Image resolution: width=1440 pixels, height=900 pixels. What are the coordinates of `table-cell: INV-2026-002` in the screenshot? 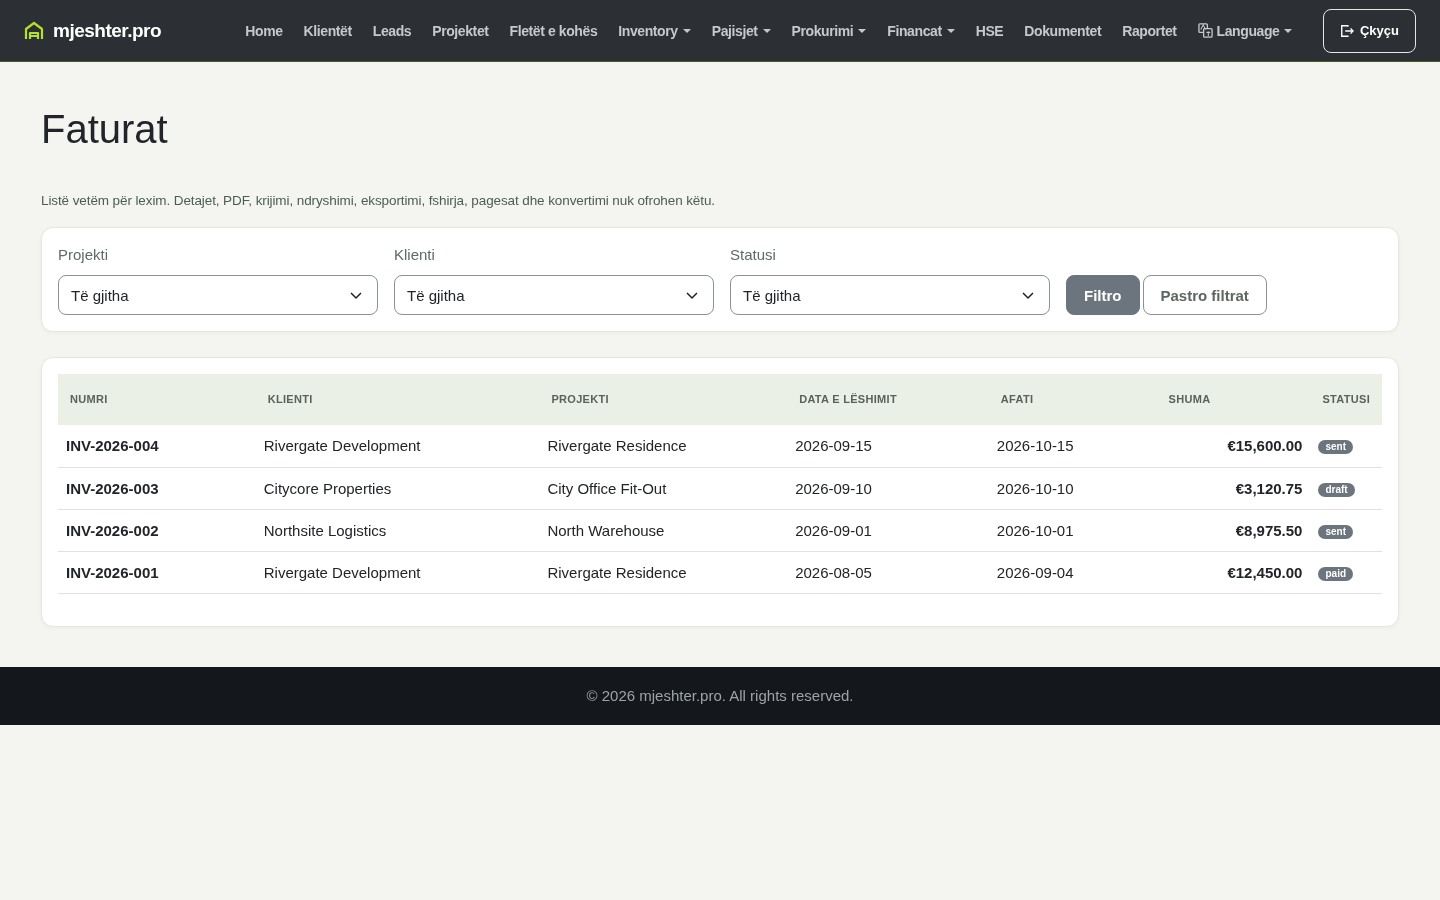 It's located at (157, 530).